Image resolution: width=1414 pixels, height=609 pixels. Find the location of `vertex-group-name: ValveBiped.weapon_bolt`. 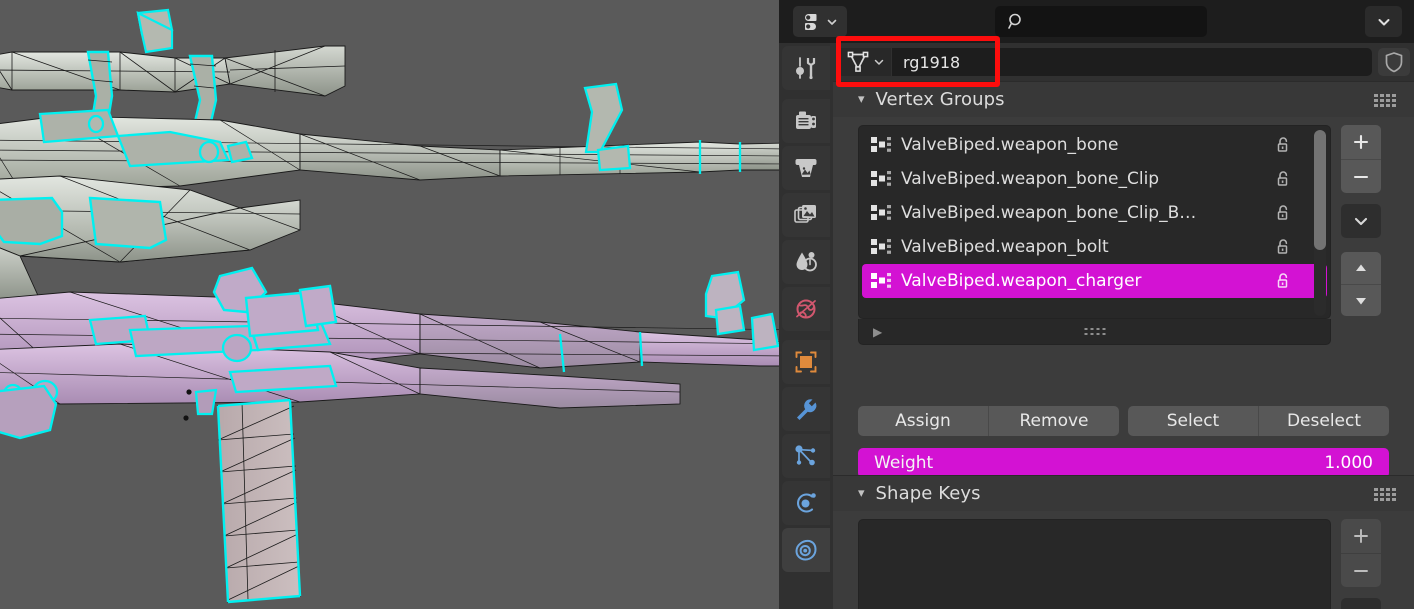

vertex-group-name: ValveBiped.weapon_bolt is located at coordinates (1005, 247).